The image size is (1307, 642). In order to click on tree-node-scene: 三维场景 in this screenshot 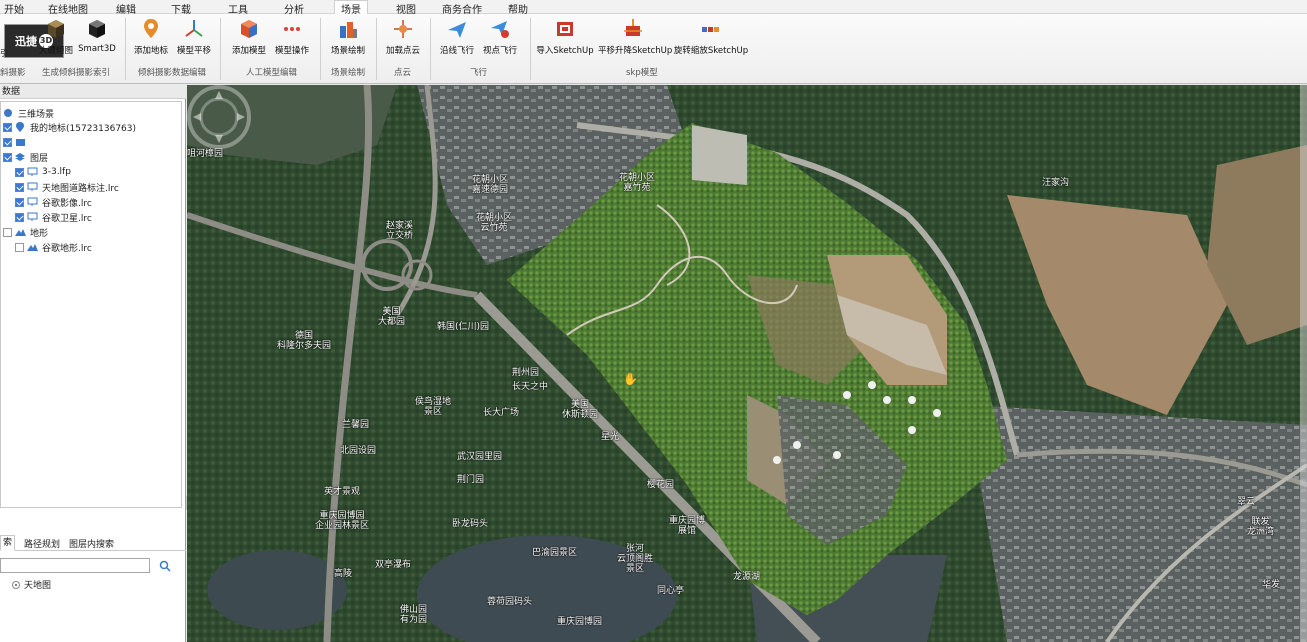, I will do `click(28, 113)`.